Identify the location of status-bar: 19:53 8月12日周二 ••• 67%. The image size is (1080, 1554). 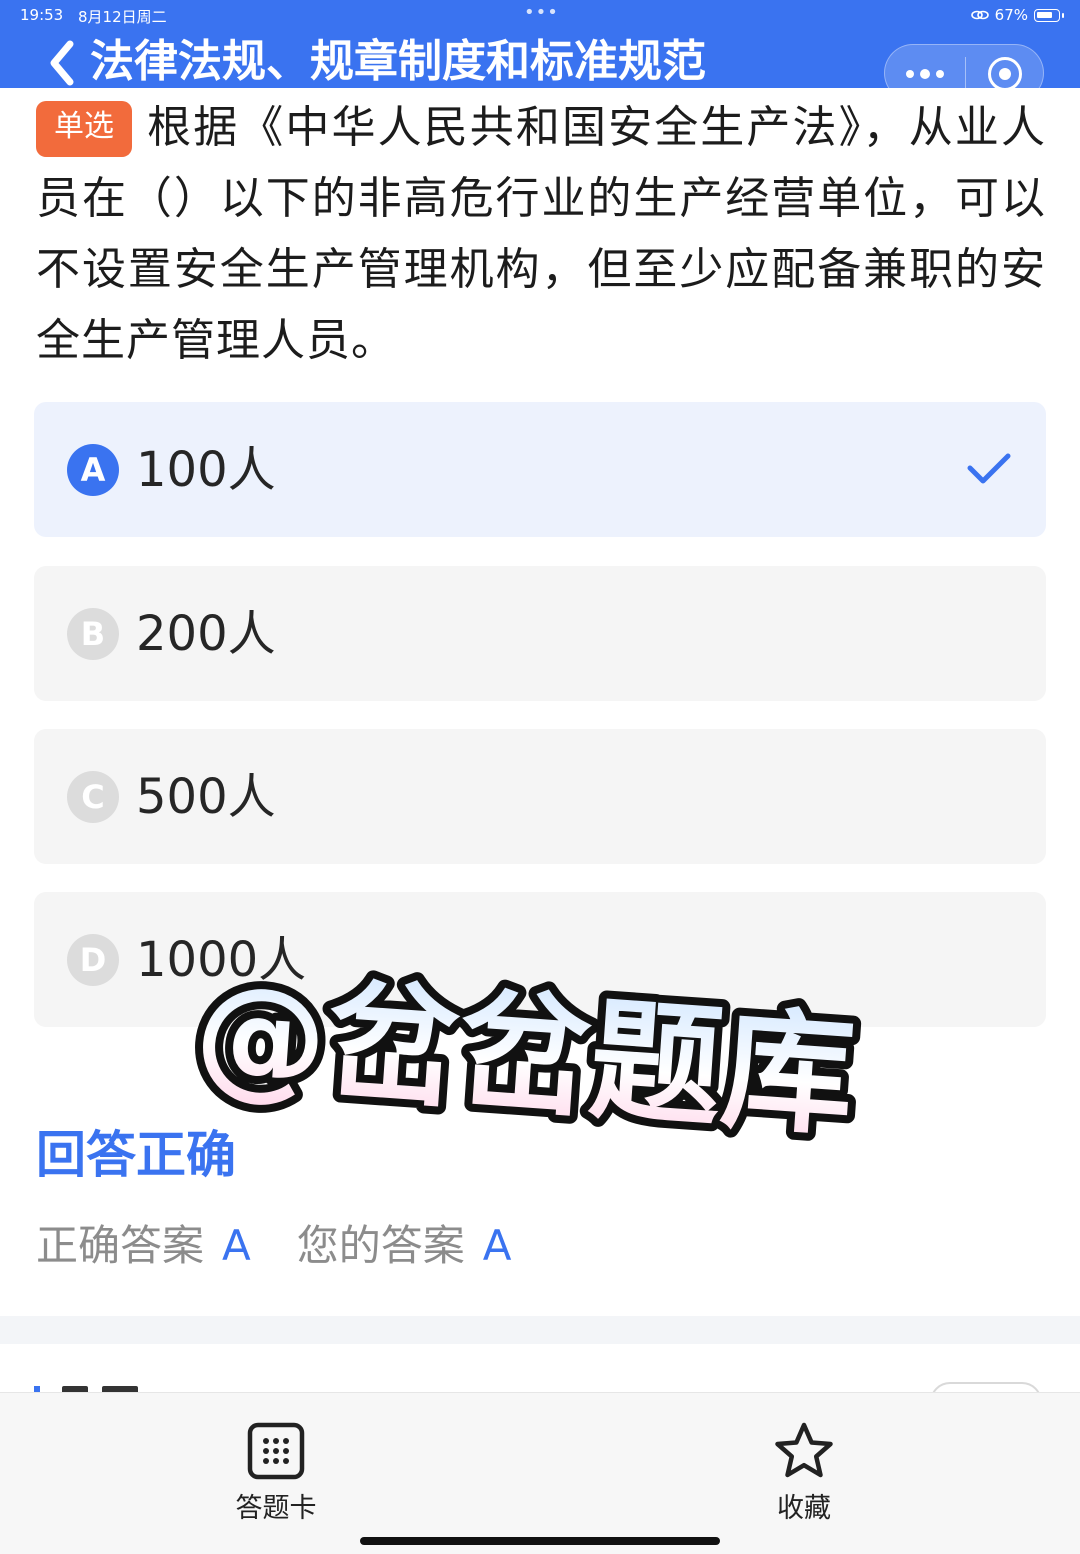
(540, 15).